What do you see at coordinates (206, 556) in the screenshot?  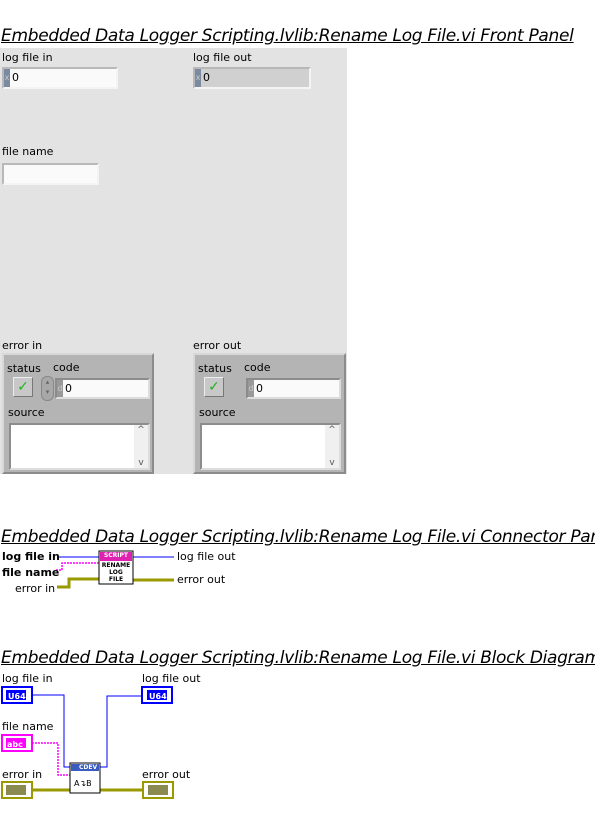 I see `terminal-log-file-out: log file out` at bounding box center [206, 556].